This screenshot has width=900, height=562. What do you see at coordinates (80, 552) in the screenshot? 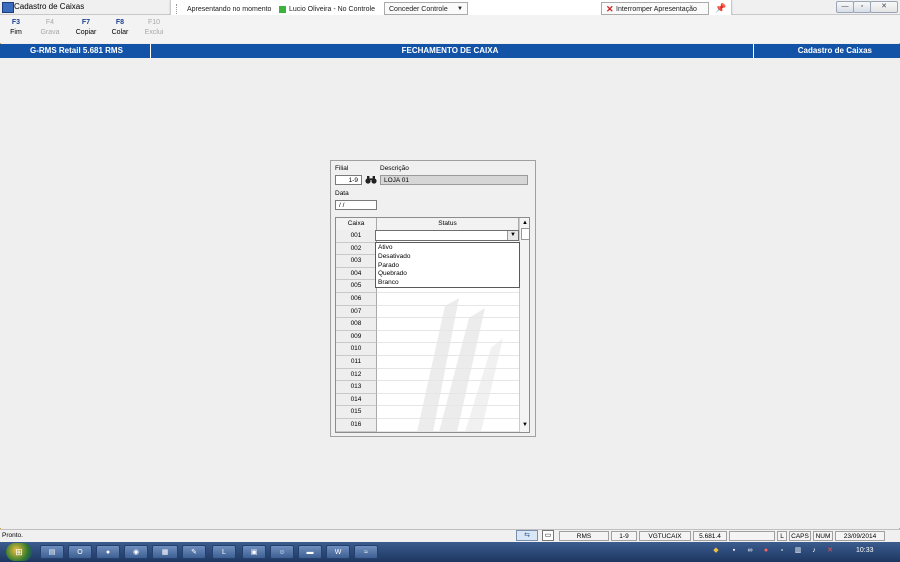
I see `outlook-icon: O` at bounding box center [80, 552].